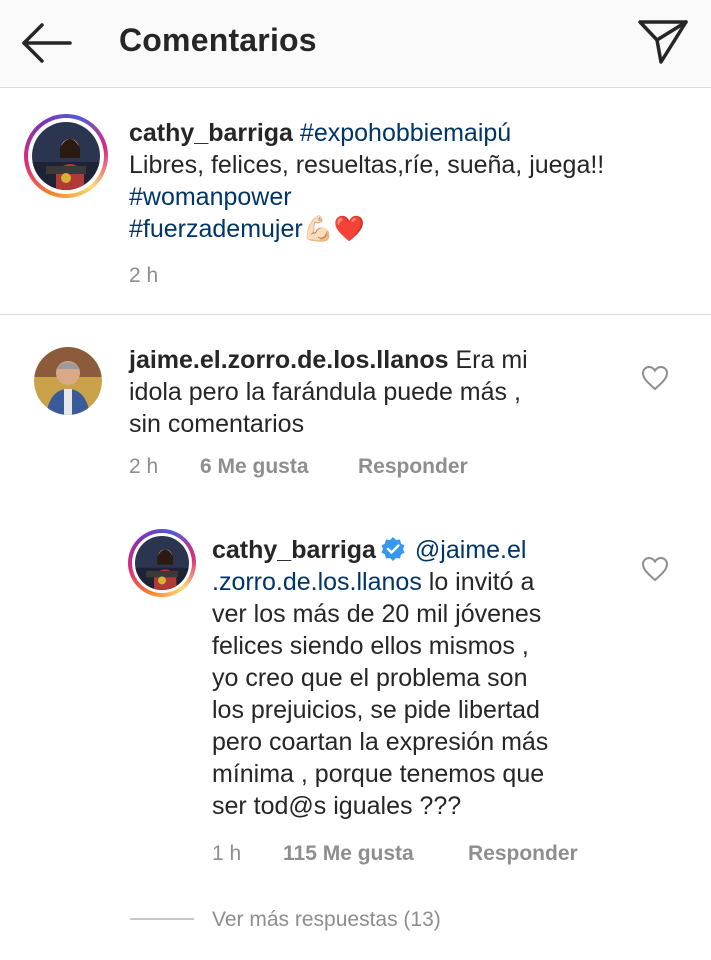  What do you see at coordinates (227, 853) in the screenshot?
I see `reply-timestamp: 1 h` at bounding box center [227, 853].